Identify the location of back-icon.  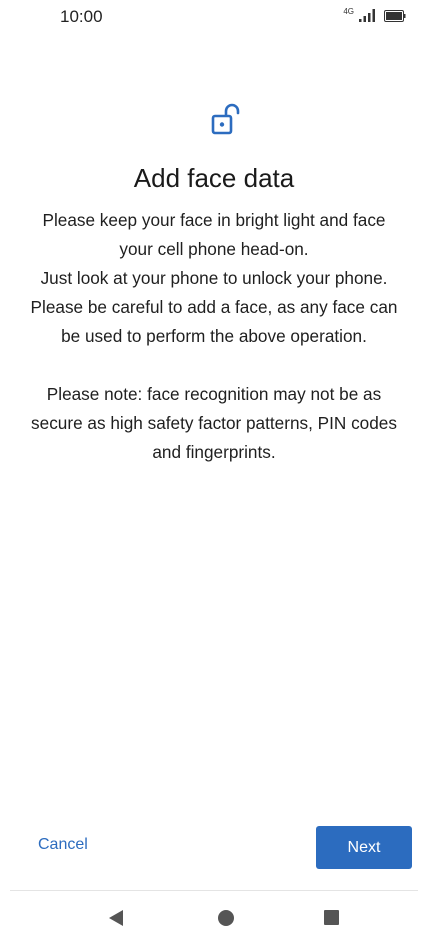
(116, 918).